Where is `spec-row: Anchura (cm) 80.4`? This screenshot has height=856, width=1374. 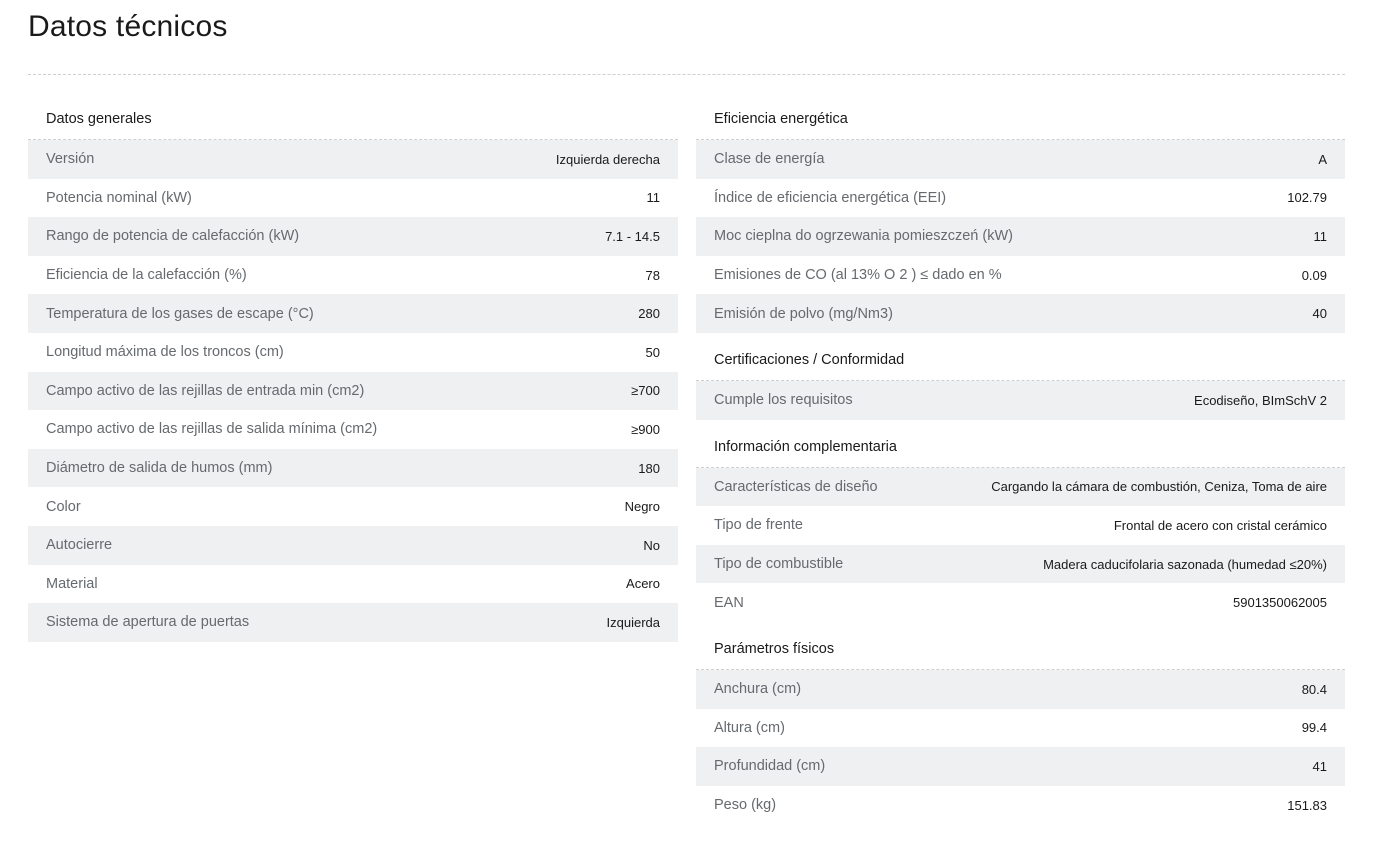 spec-row: Anchura (cm) 80.4 is located at coordinates (1020, 689).